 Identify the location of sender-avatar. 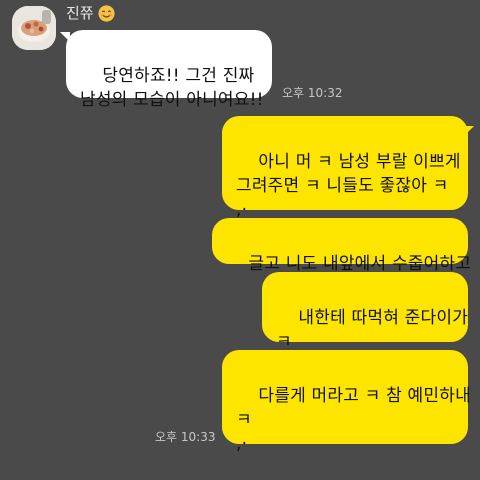
(34, 28).